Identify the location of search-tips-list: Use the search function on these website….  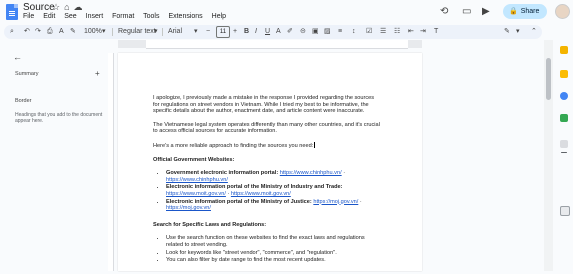
(267, 249).